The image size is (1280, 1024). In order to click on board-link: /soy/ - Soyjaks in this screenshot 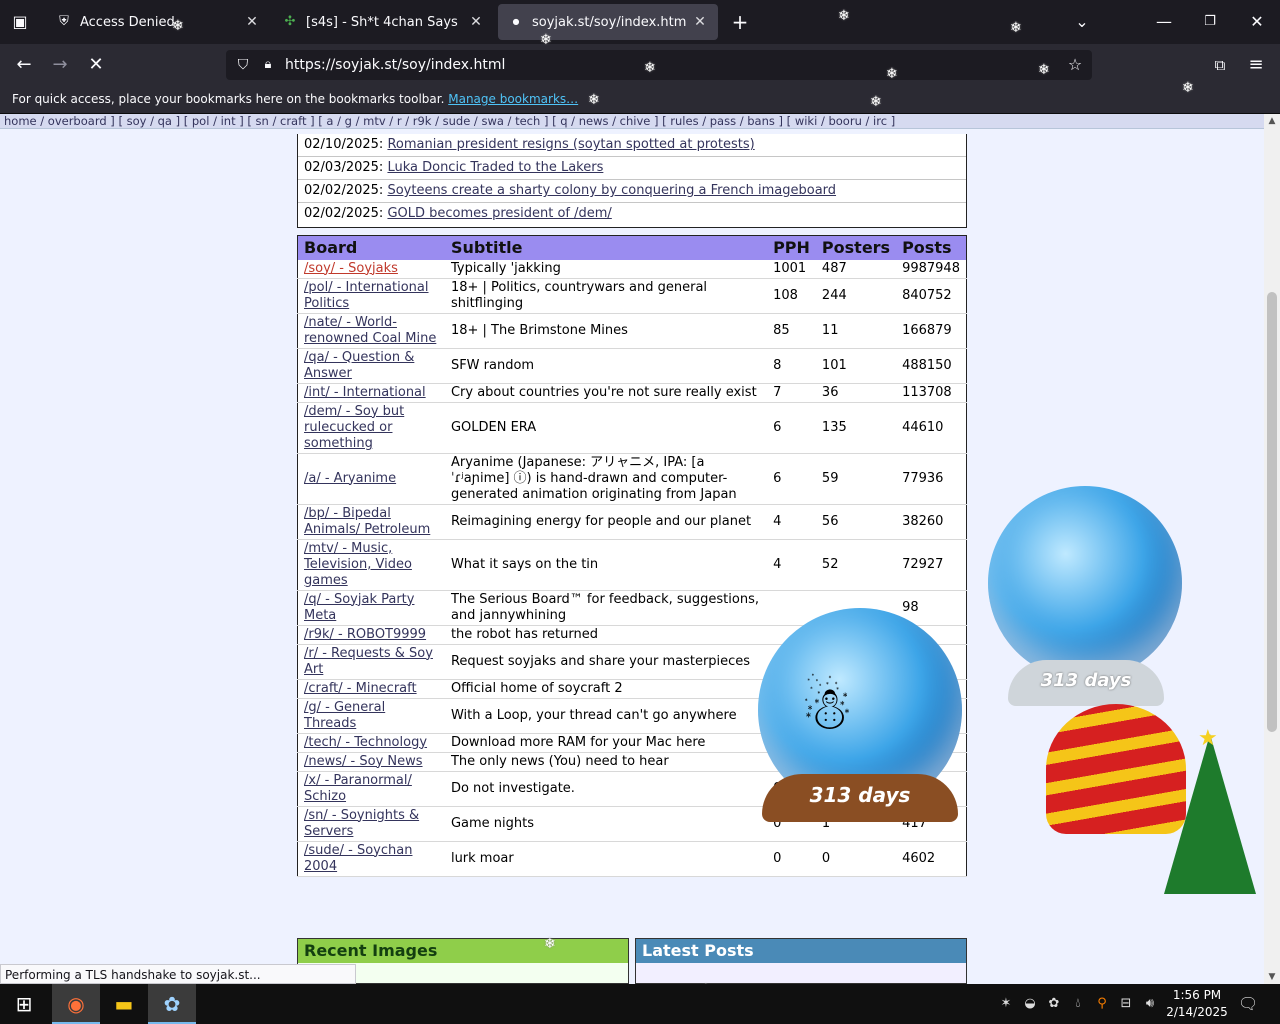, I will do `click(351, 268)`.